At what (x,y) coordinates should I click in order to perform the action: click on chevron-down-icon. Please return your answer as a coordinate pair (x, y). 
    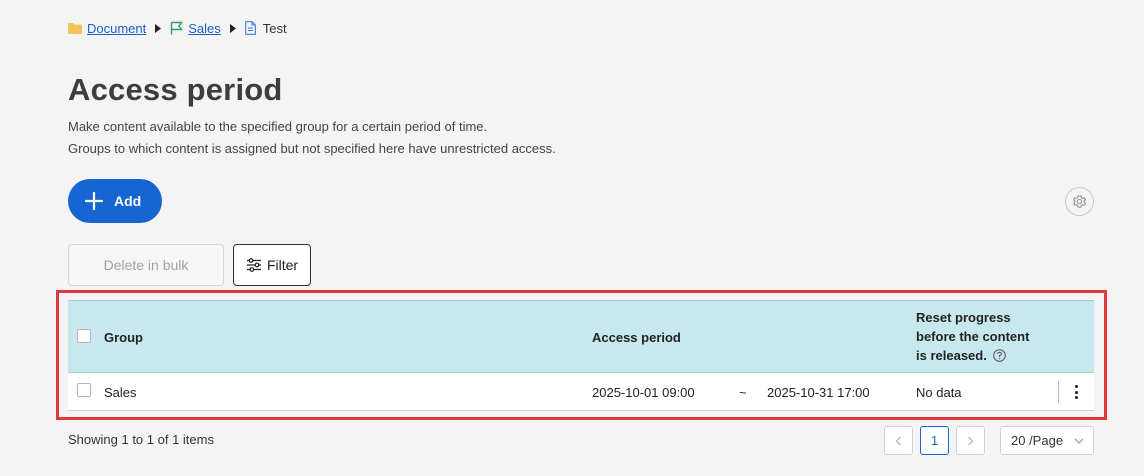
    Looking at the image, I should click on (1079, 441).